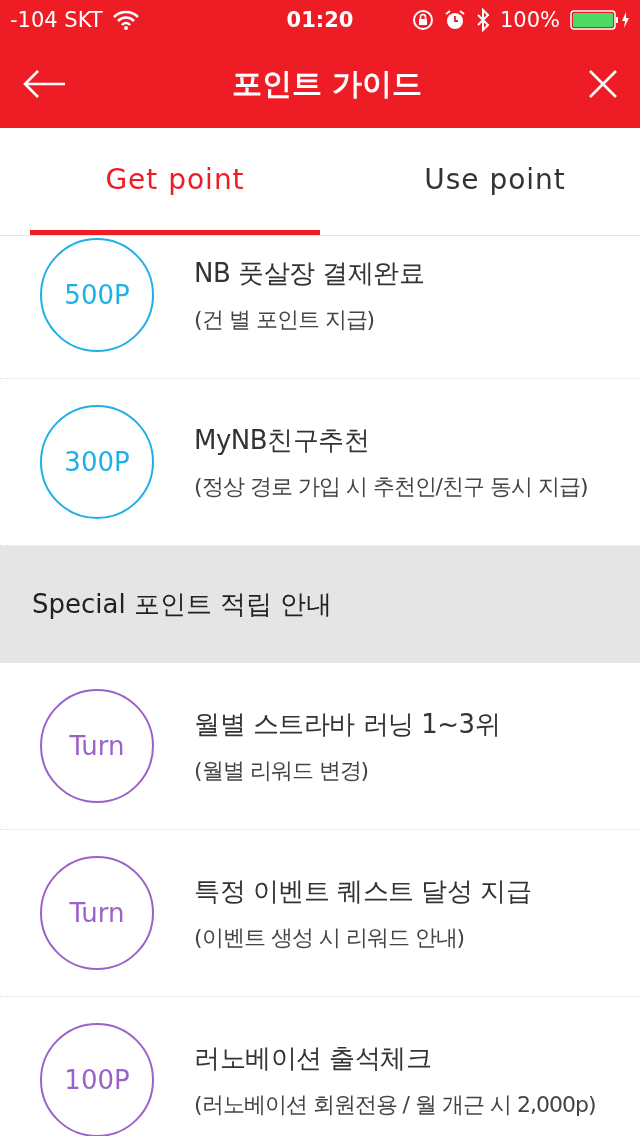  I want to click on battery-text: 100%, so click(529, 20).